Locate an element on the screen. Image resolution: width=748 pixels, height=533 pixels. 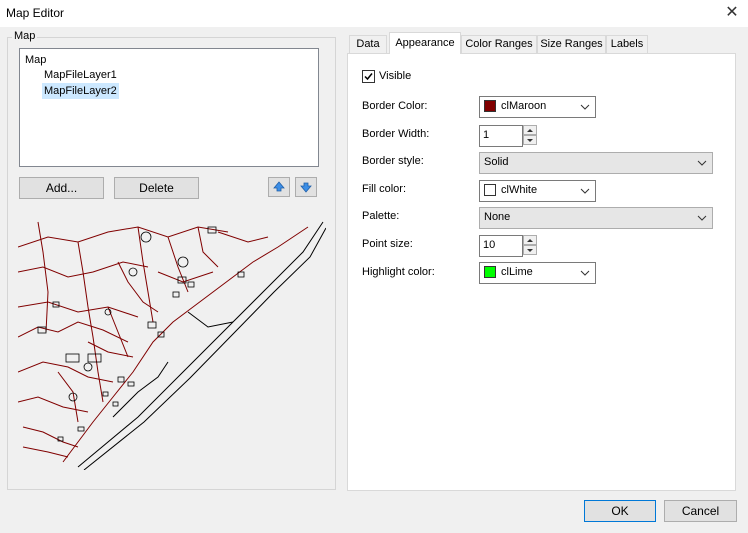
point-size-stepper is located at coordinates (530, 245).